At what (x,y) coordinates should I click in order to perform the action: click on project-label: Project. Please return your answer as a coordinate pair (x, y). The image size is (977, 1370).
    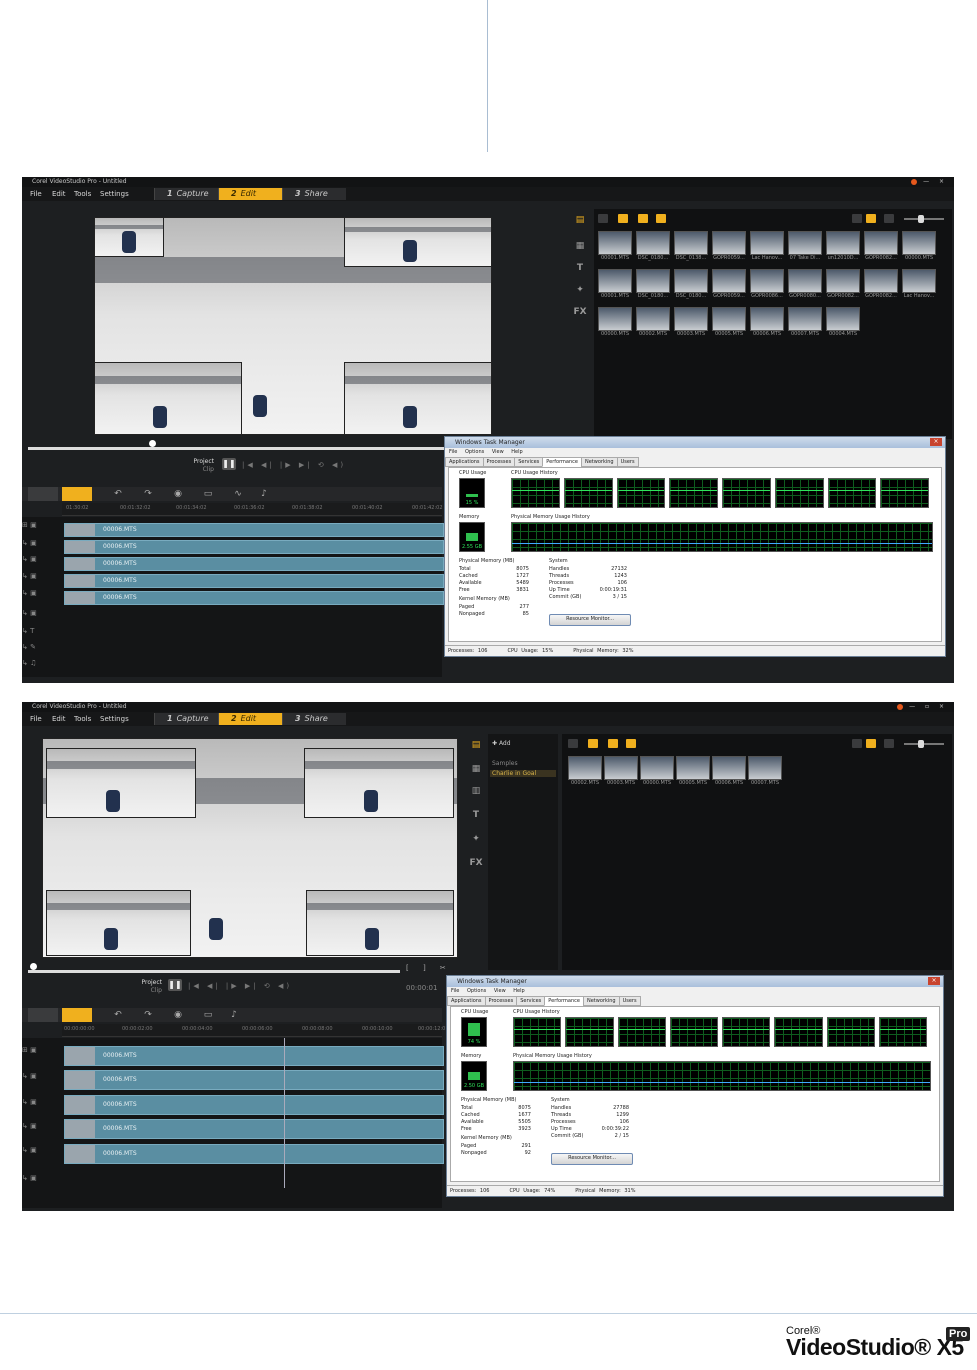
    Looking at the image, I should click on (146, 982).